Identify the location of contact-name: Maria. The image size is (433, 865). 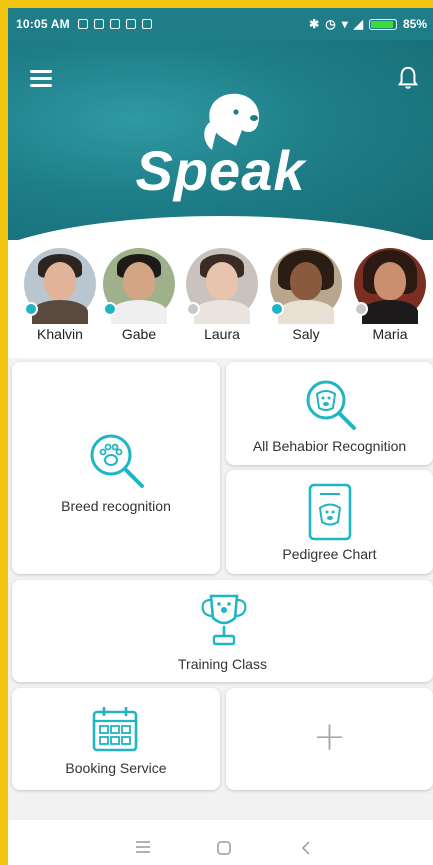
(390, 334).